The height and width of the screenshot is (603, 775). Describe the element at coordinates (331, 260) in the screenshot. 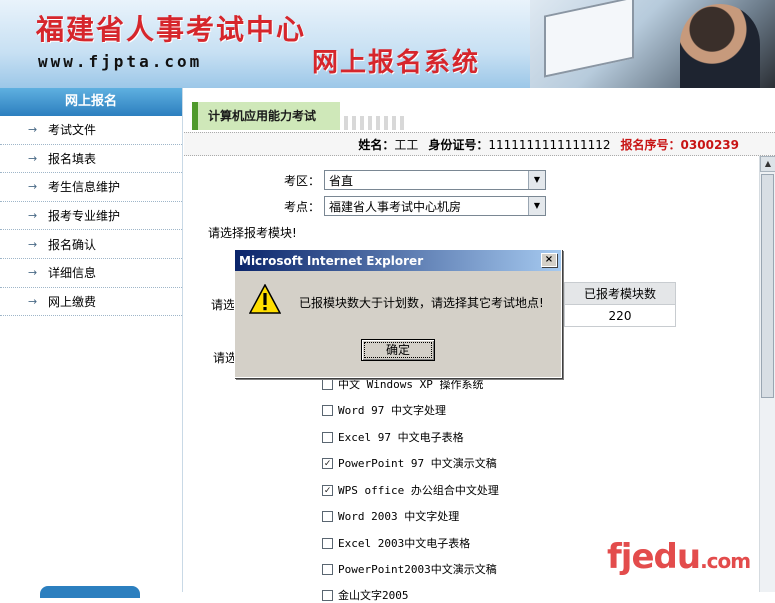

I see `dialog-title: Microsoft Internet Explorer` at that location.